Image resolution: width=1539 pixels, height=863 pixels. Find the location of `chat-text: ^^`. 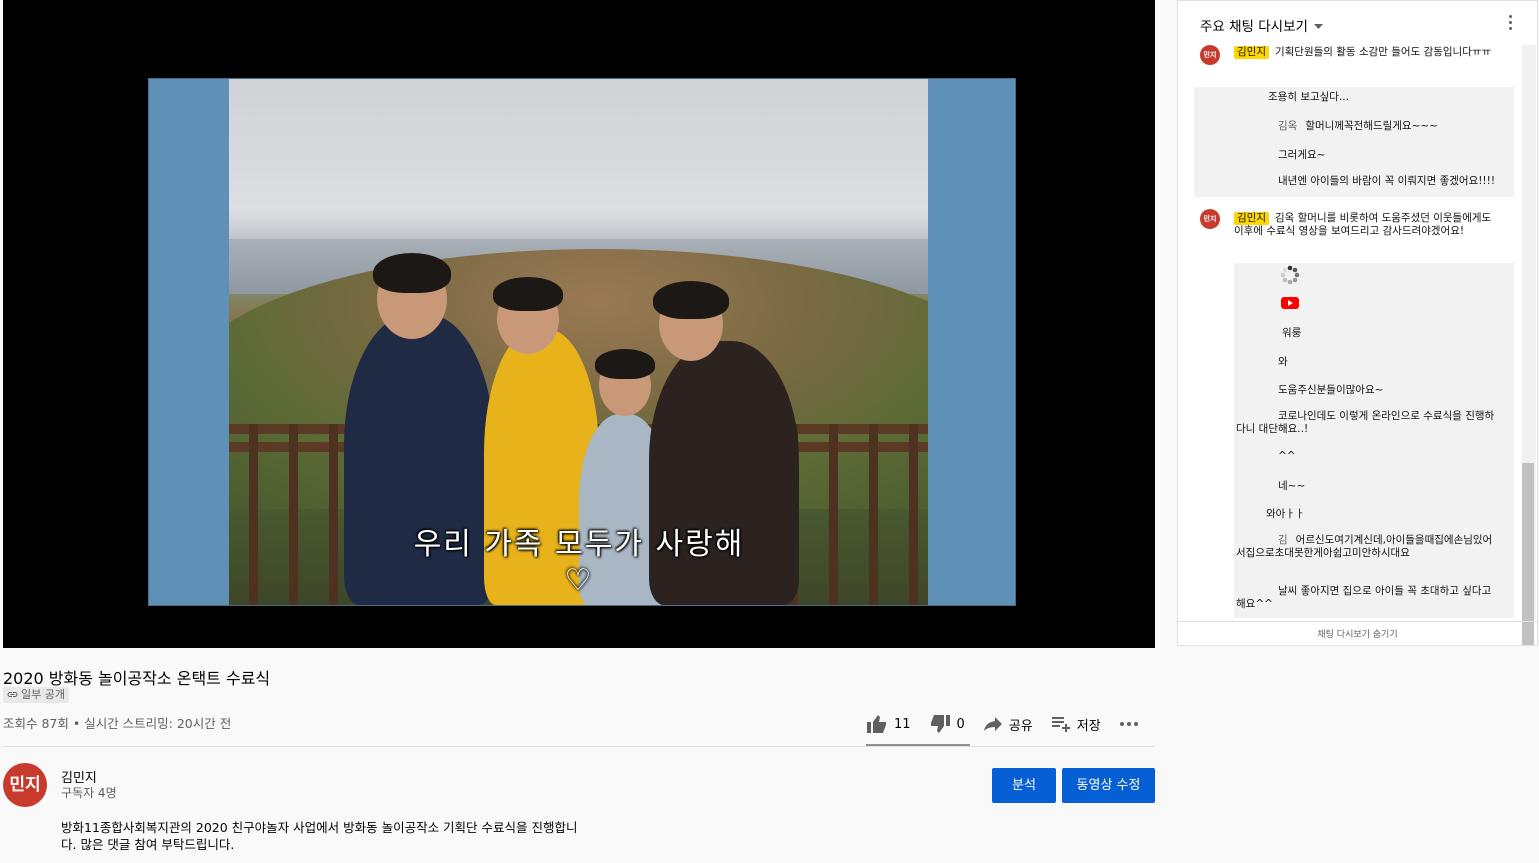

chat-text: ^^ is located at coordinates (1287, 456).